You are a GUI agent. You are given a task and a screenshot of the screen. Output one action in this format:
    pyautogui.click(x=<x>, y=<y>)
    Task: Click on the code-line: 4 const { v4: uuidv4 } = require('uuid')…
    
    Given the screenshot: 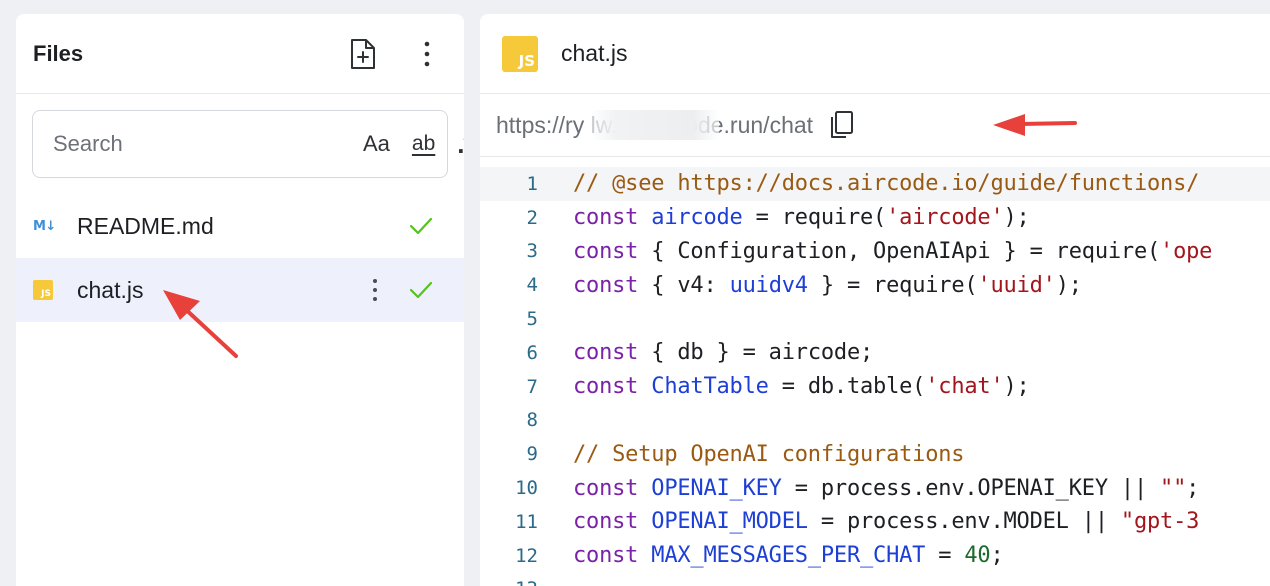 What is the action you would take?
    pyautogui.click(x=875, y=285)
    